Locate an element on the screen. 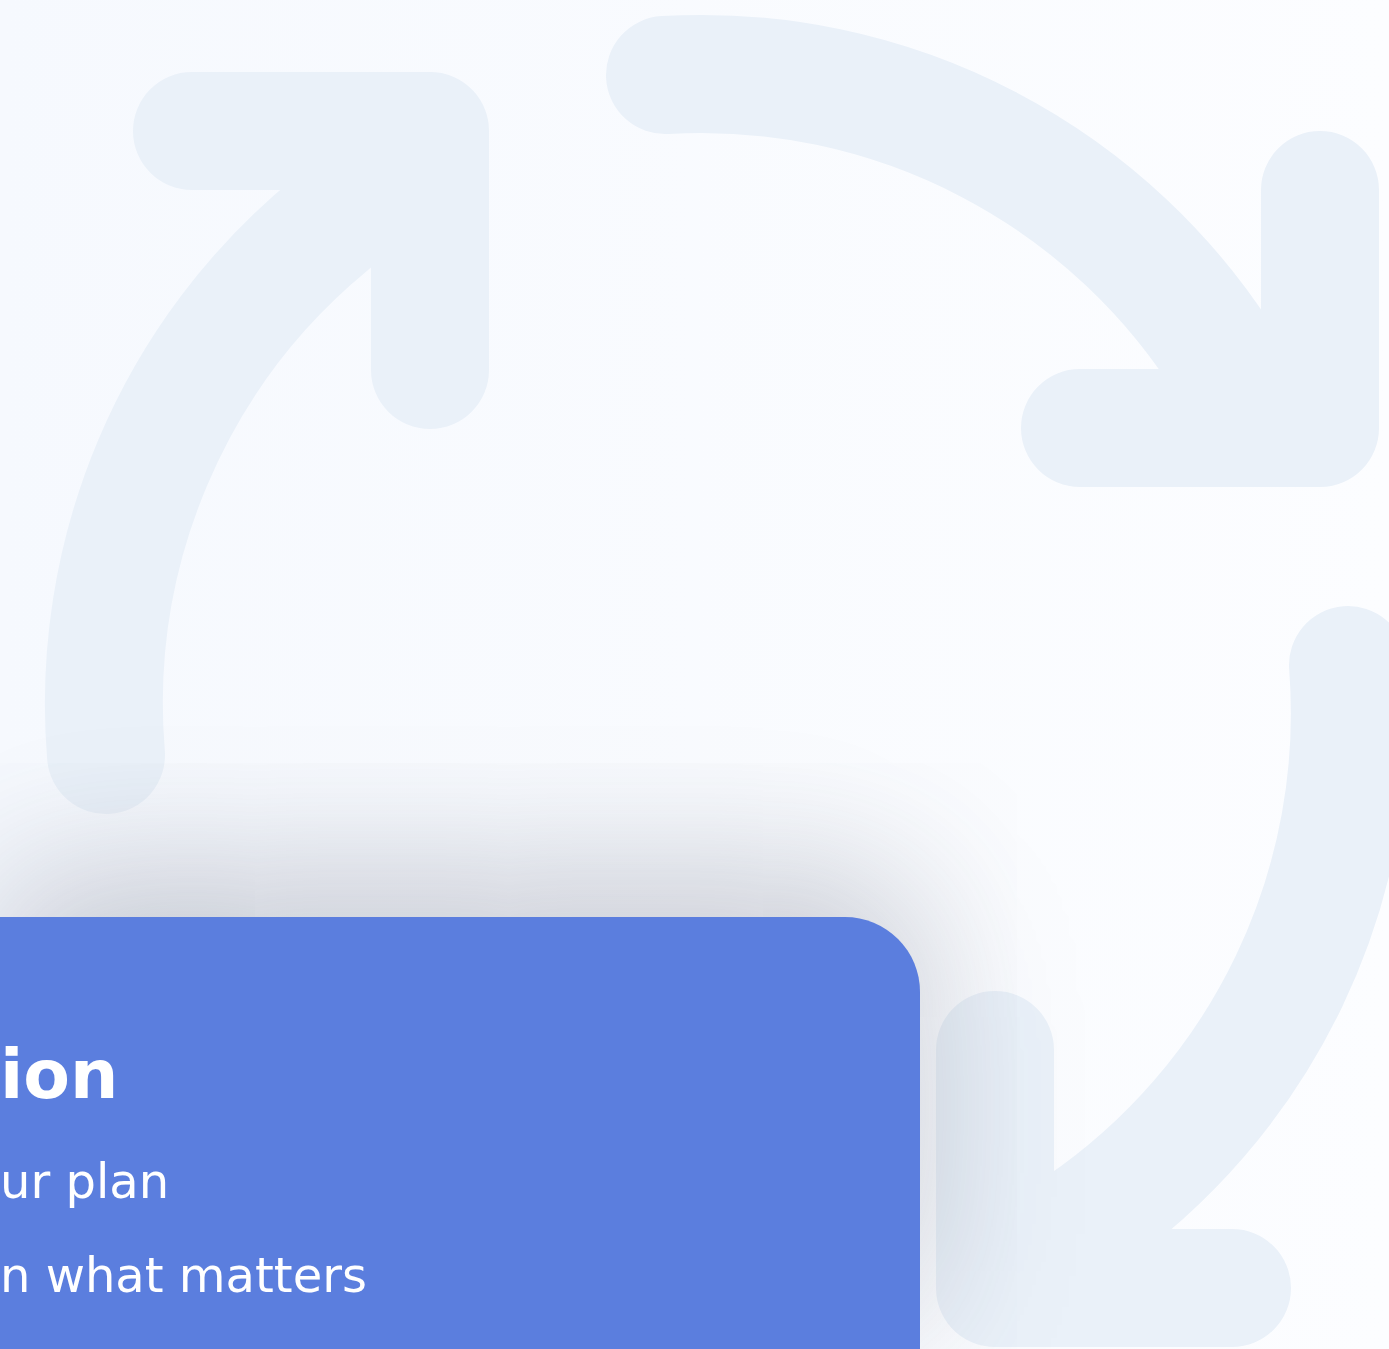 This screenshot has width=1389, height=1349. card-title: ion is located at coordinates (60, 1075).